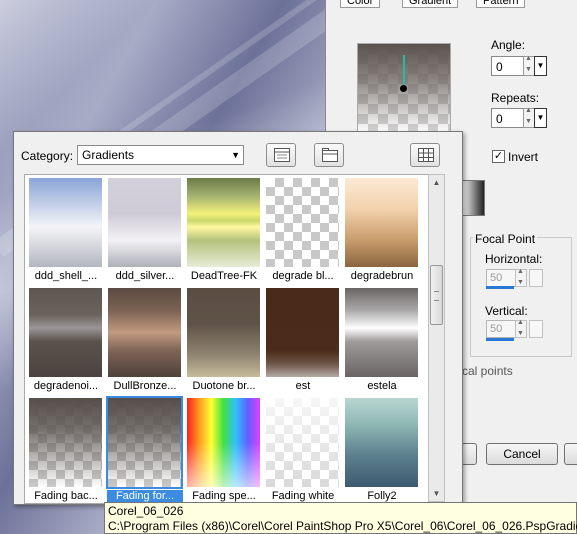  I want to click on gradient-item: degradebrun, so click(381, 230).